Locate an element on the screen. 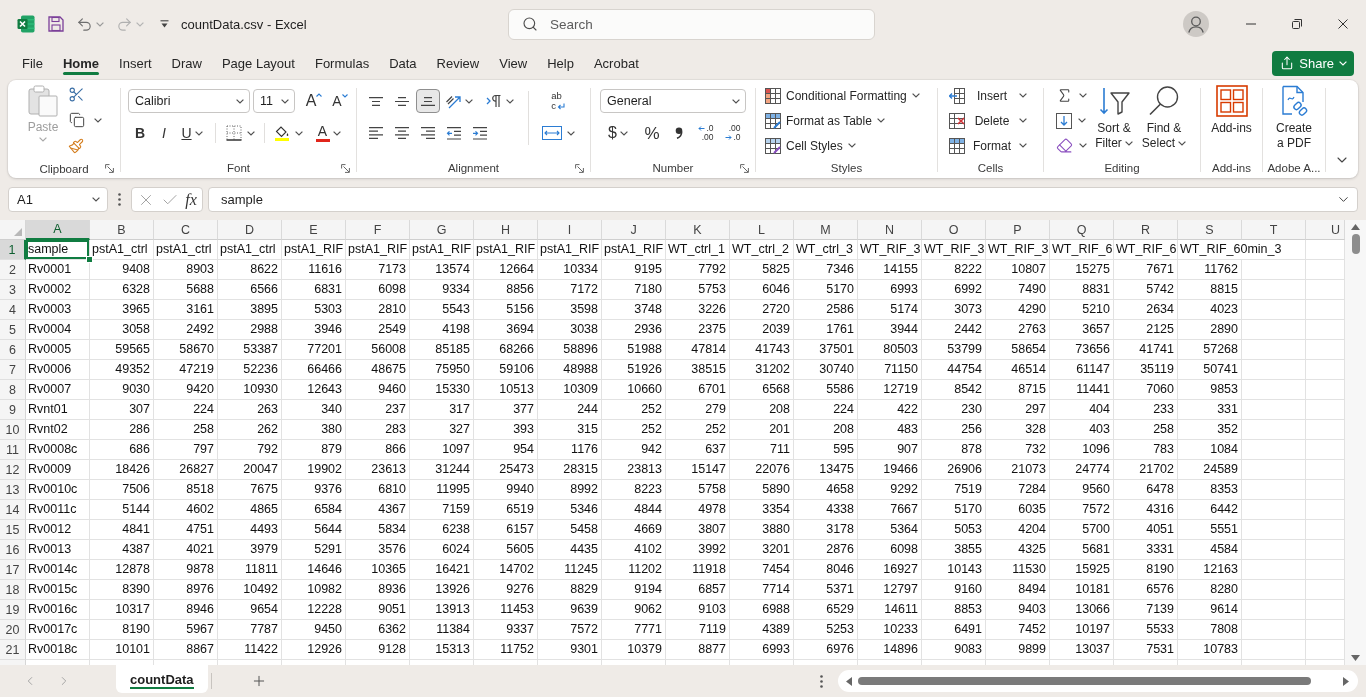 The width and height of the screenshot is (1366, 697). spreadsheet-cell: 797 is located at coordinates (186, 450).